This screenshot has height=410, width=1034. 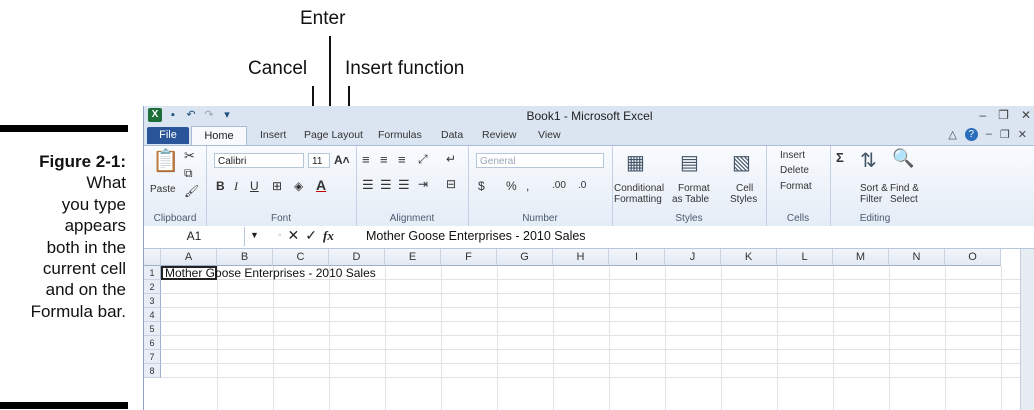 What do you see at coordinates (254, 186) in the screenshot?
I see `underline-button: U` at bounding box center [254, 186].